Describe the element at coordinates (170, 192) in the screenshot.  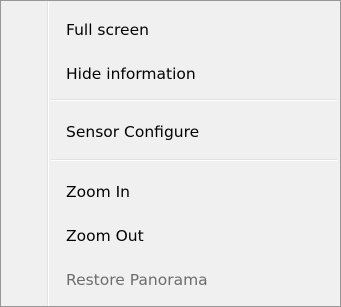
I see `menu-item-zoom-in: Zoom In` at that location.